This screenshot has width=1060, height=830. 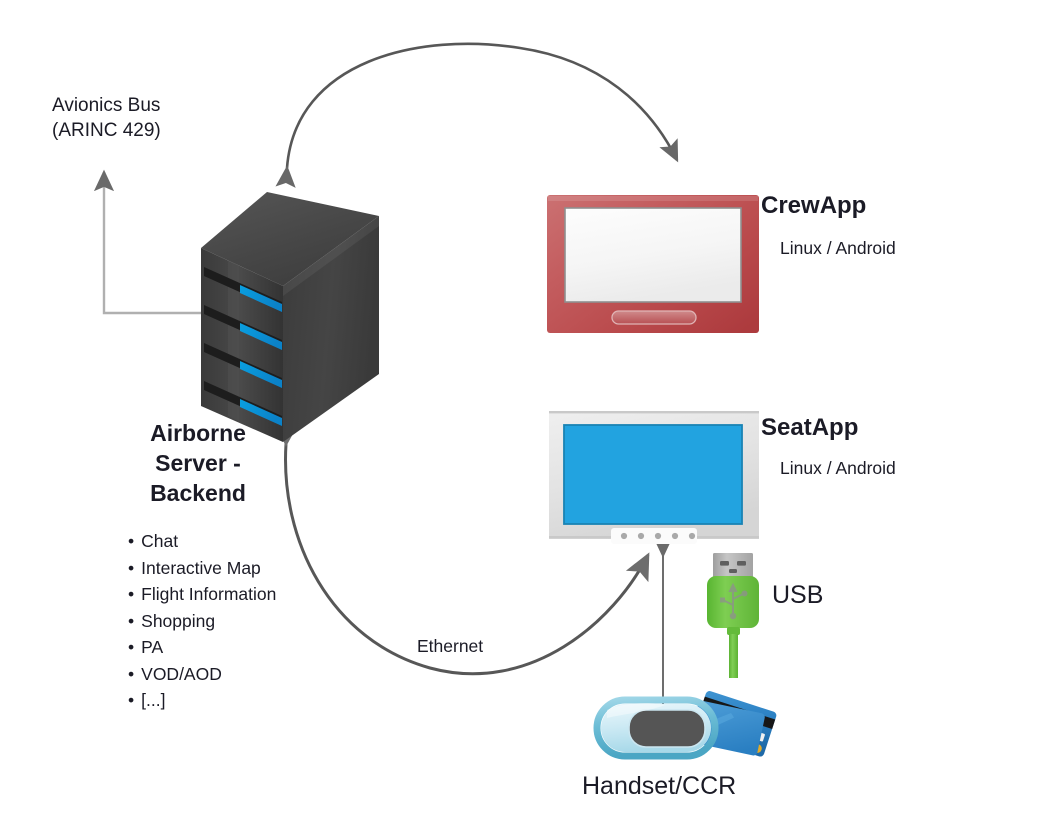 I want to click on seatapp-title: SeatApp, so click(x=810, y=427).